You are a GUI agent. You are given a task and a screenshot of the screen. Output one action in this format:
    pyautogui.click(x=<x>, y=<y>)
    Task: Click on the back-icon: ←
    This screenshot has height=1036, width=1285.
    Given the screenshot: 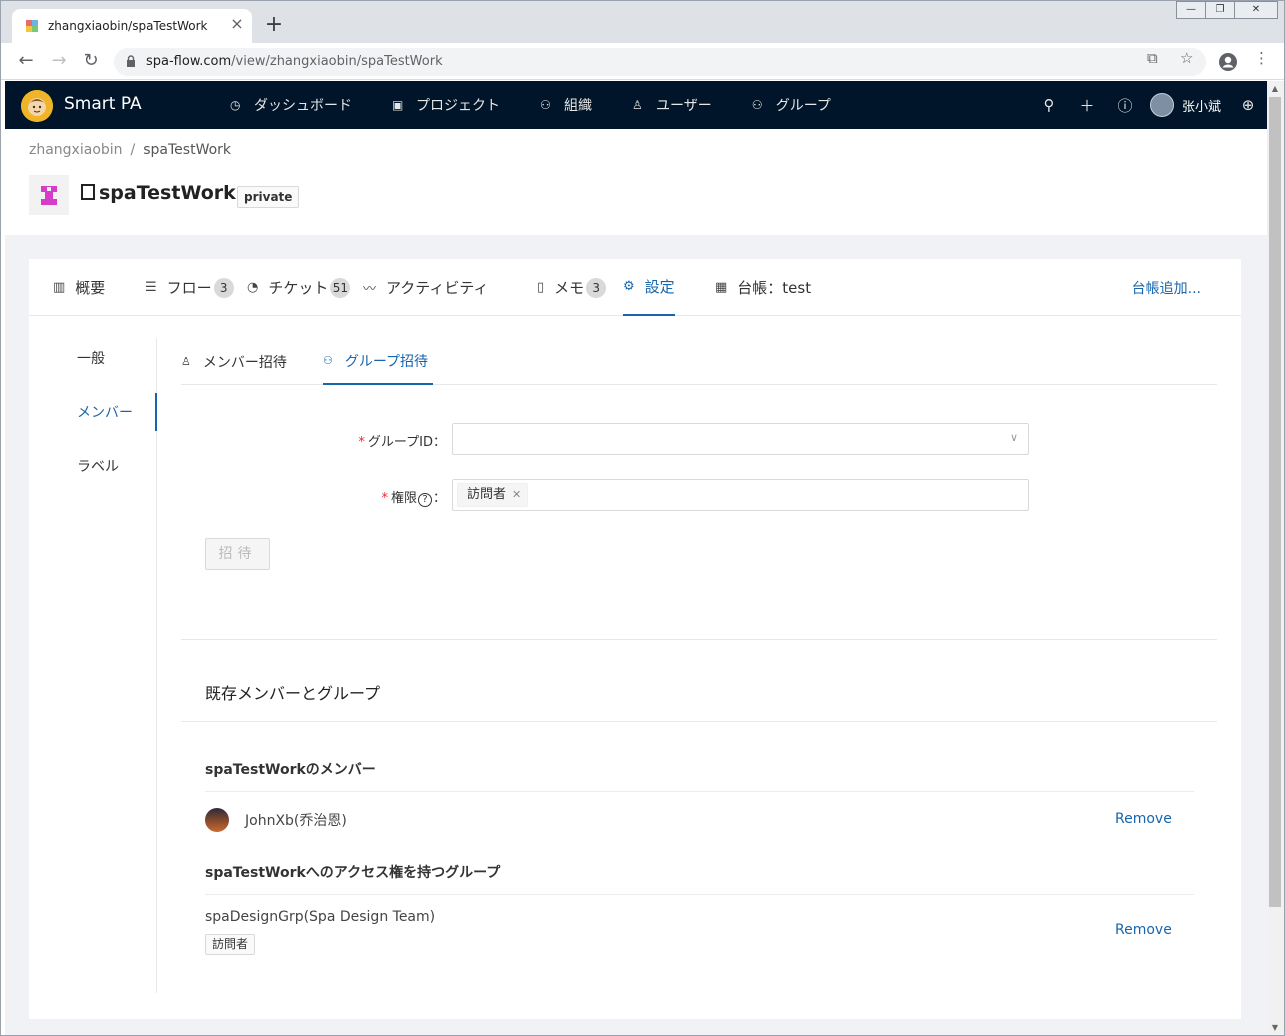 What is the action you would take?
    pyautogui.click(x=26, y=62)
    